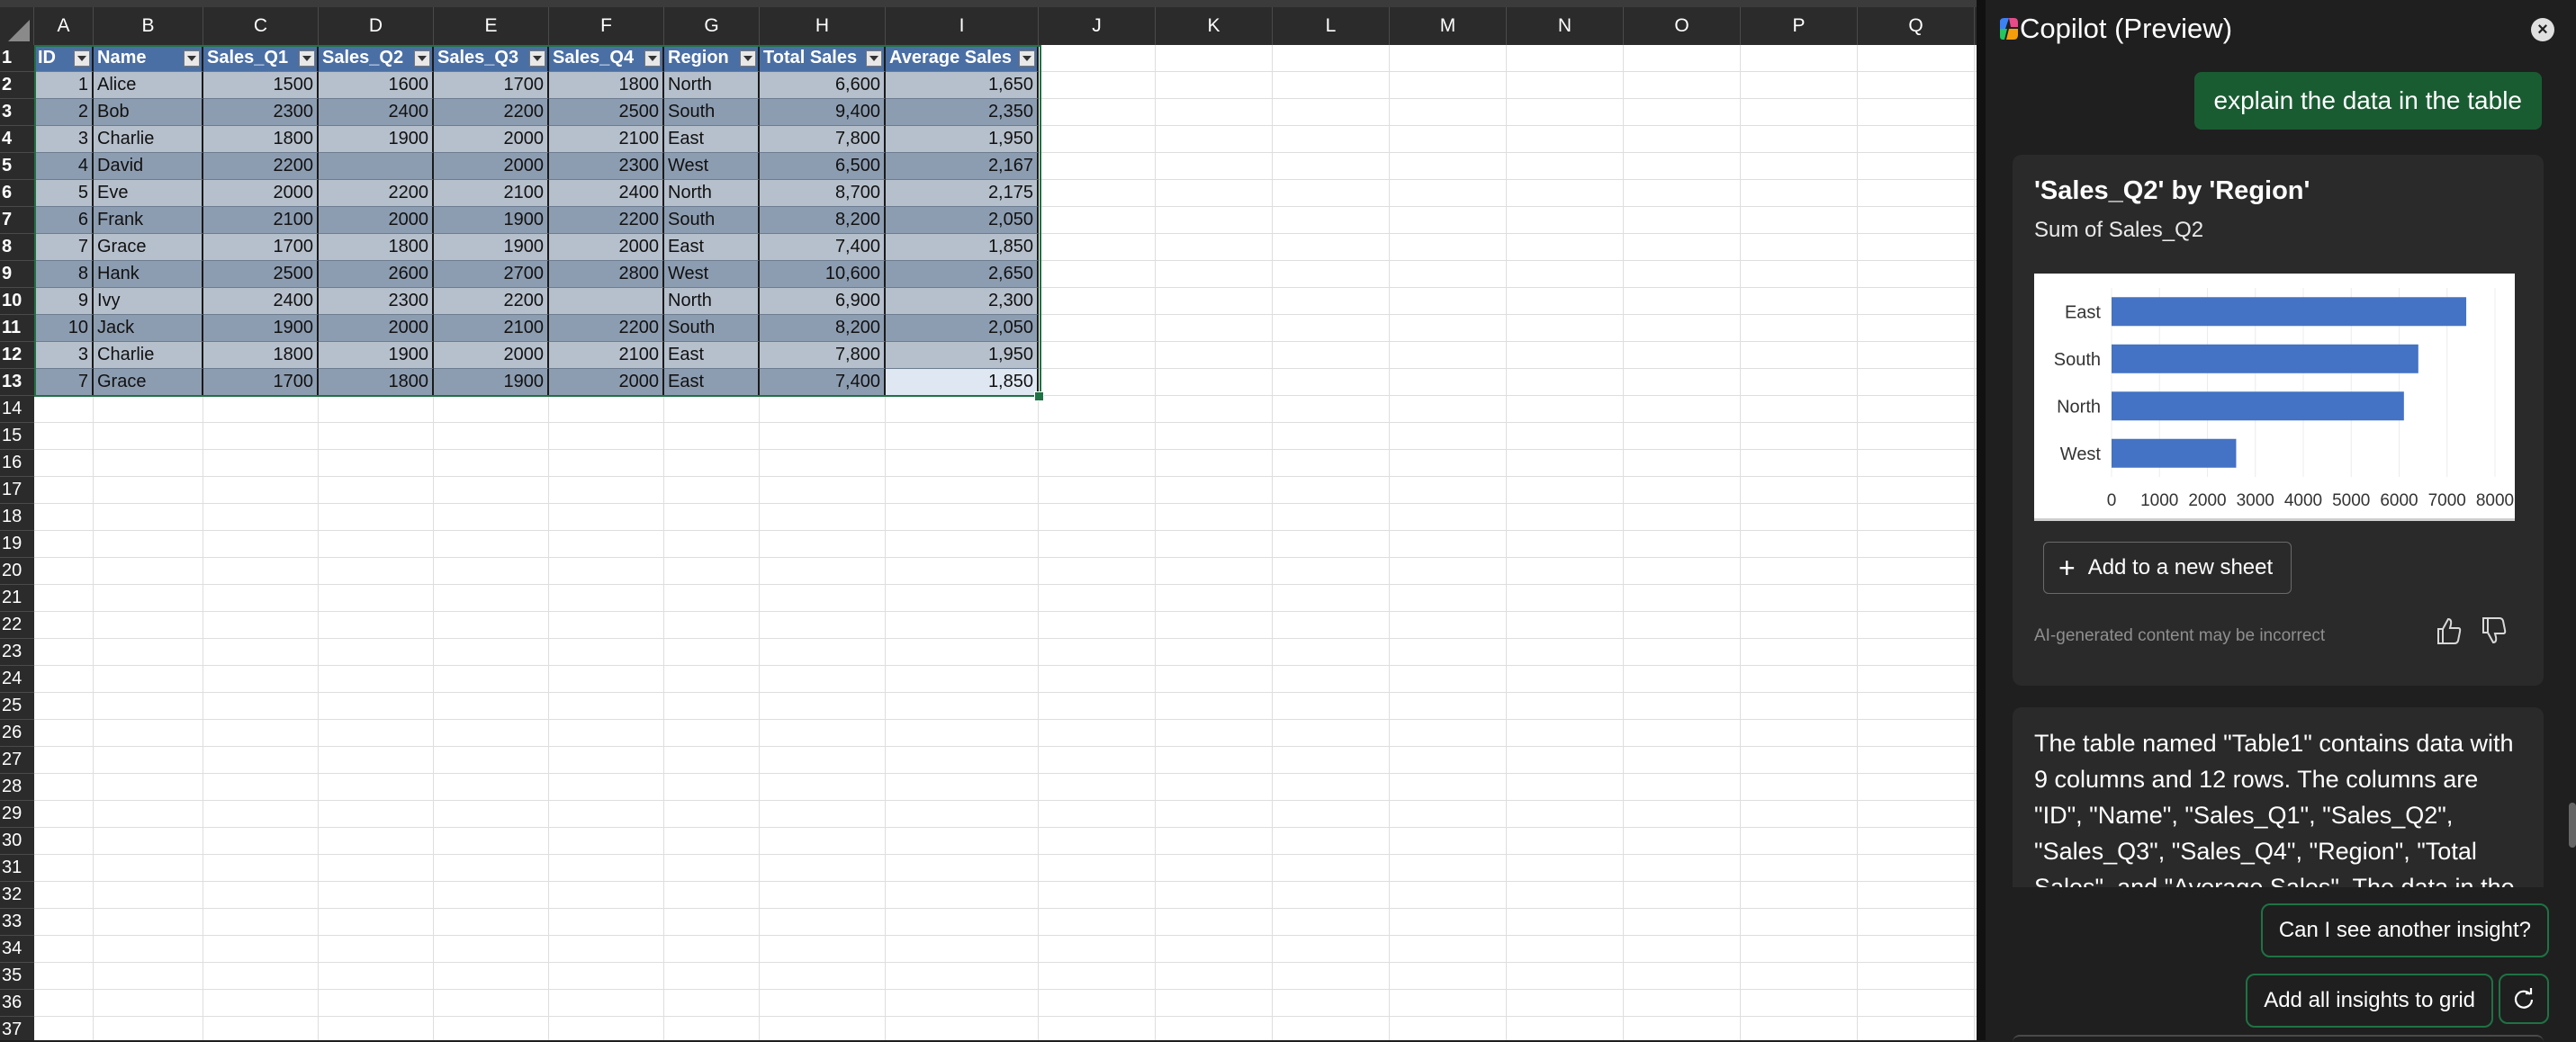 The height and width of the screenshot is (1042, 2576). Describe the element at coordinates (1039, 396) in the screenshot. I see `fill-handle` at that location.